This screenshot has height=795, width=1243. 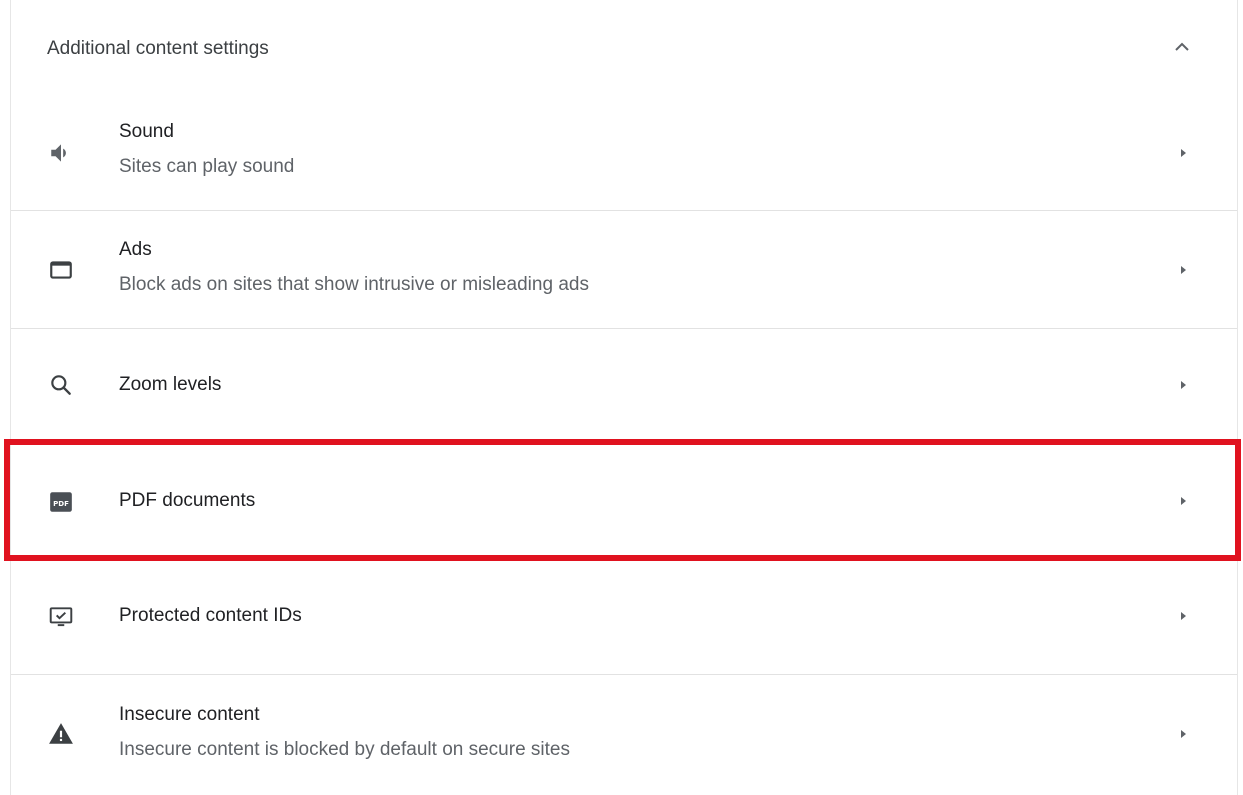 I want to click on row-subtitle: Sites can play sound, so click(x=207, y=166).